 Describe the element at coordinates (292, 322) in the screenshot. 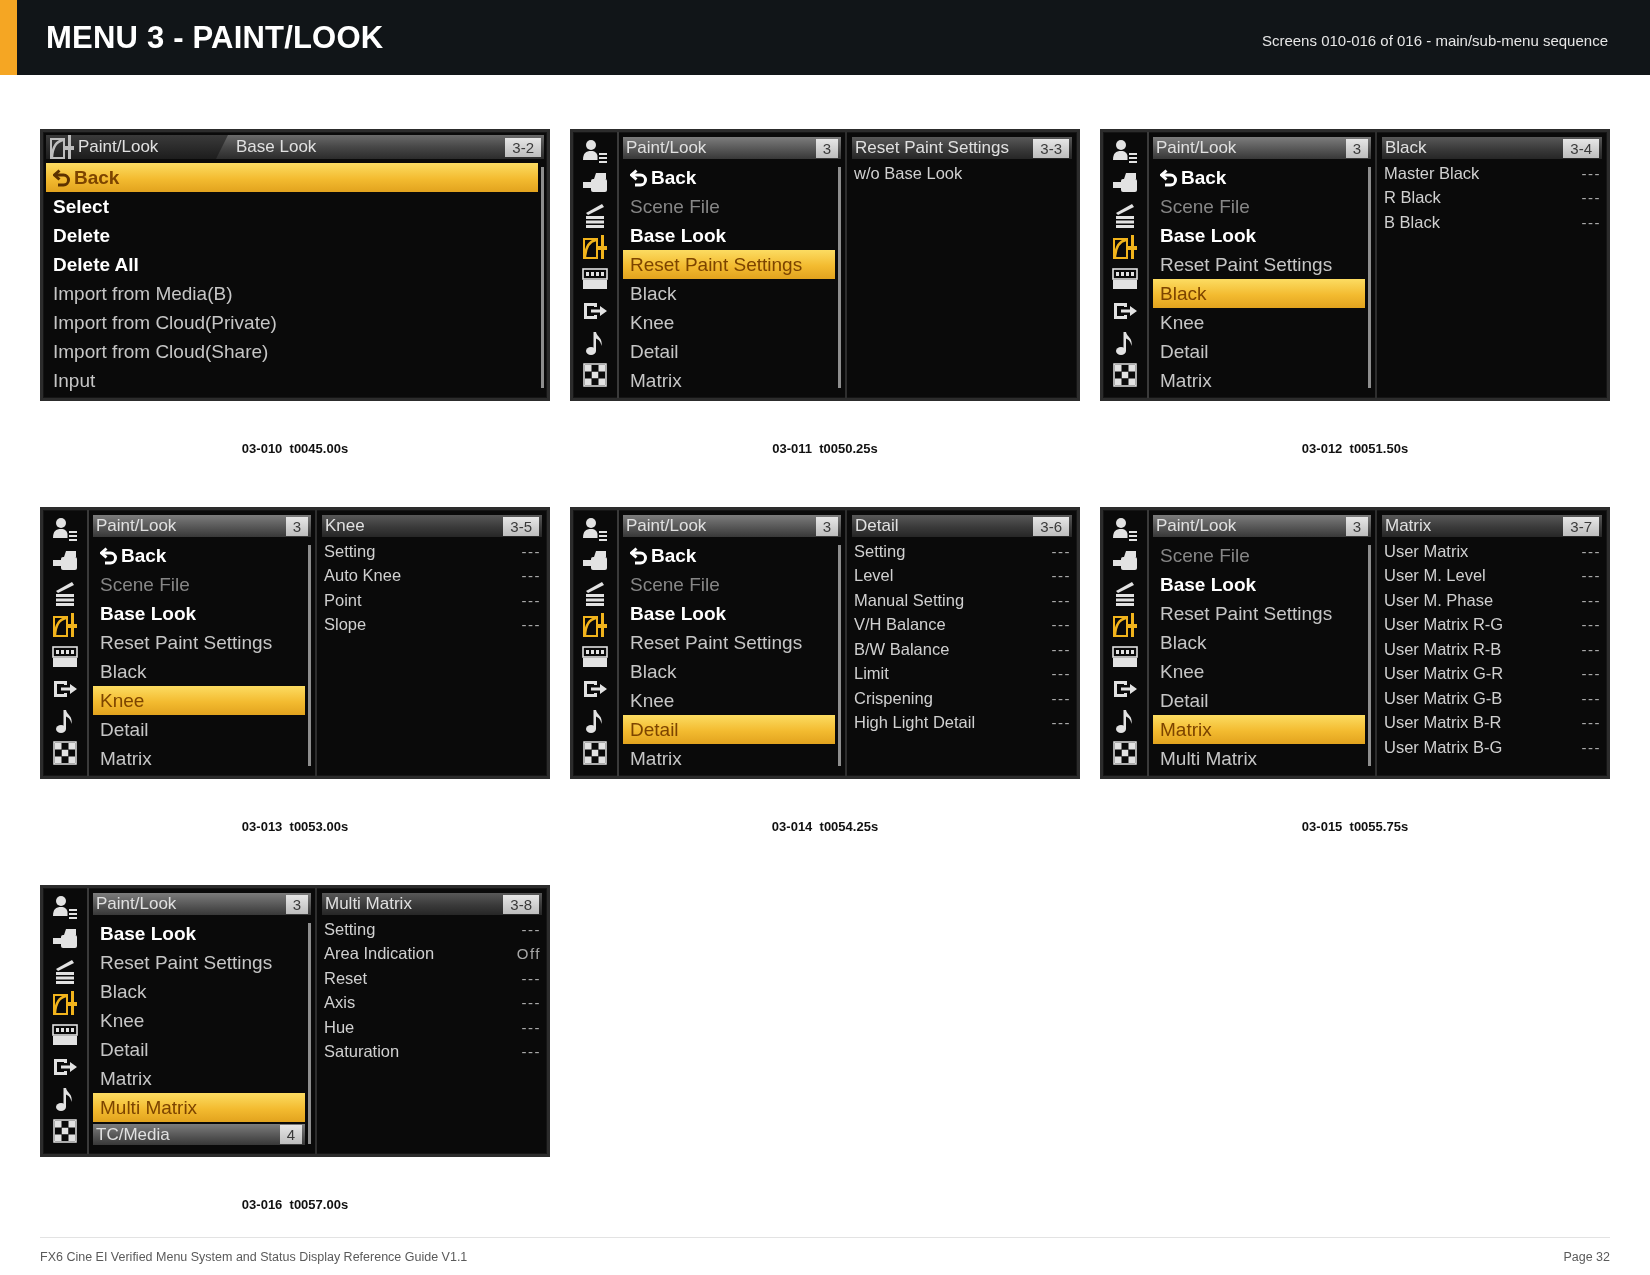

I see `menu-item: Import from Cloud(Private)` at that location.